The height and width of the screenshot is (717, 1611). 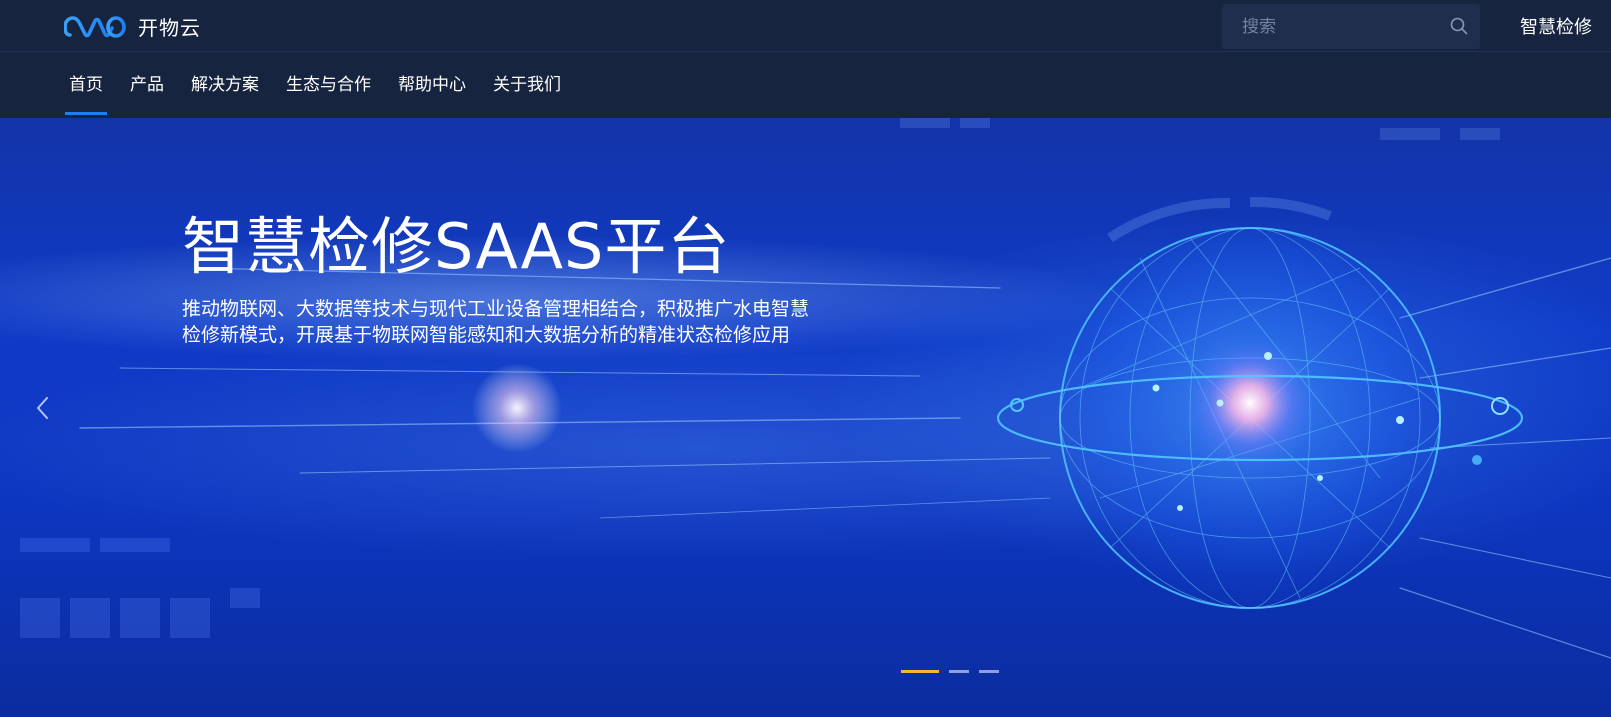 What do you see at coordinates (805, 26) in the screenshot?
I see `top-header: 开物云 智慧检修` at bounding box center [805, 26].